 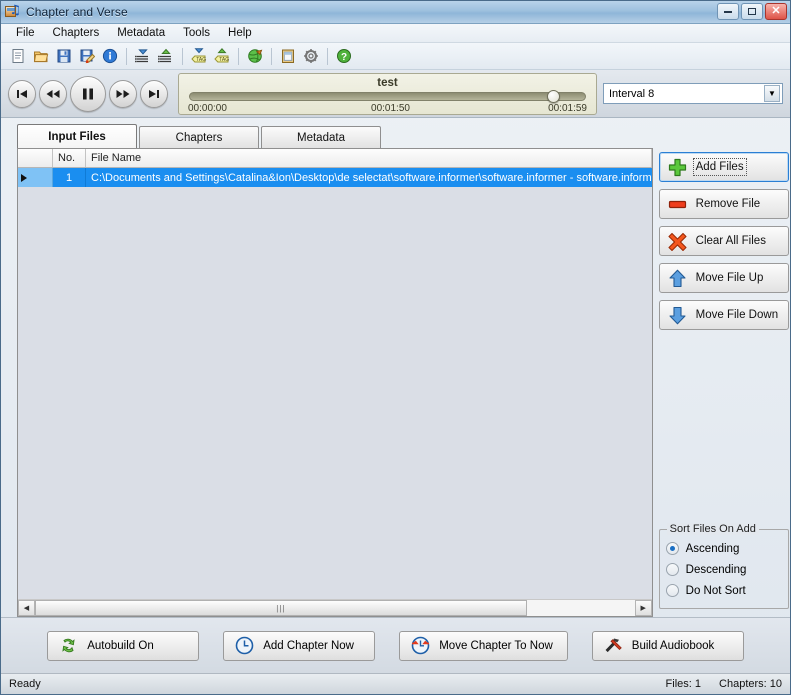 What do you see at coordinates (222, 56) in the screenshot?
I see `export-tag-icon: TAG` at bounding box center [222, 56].